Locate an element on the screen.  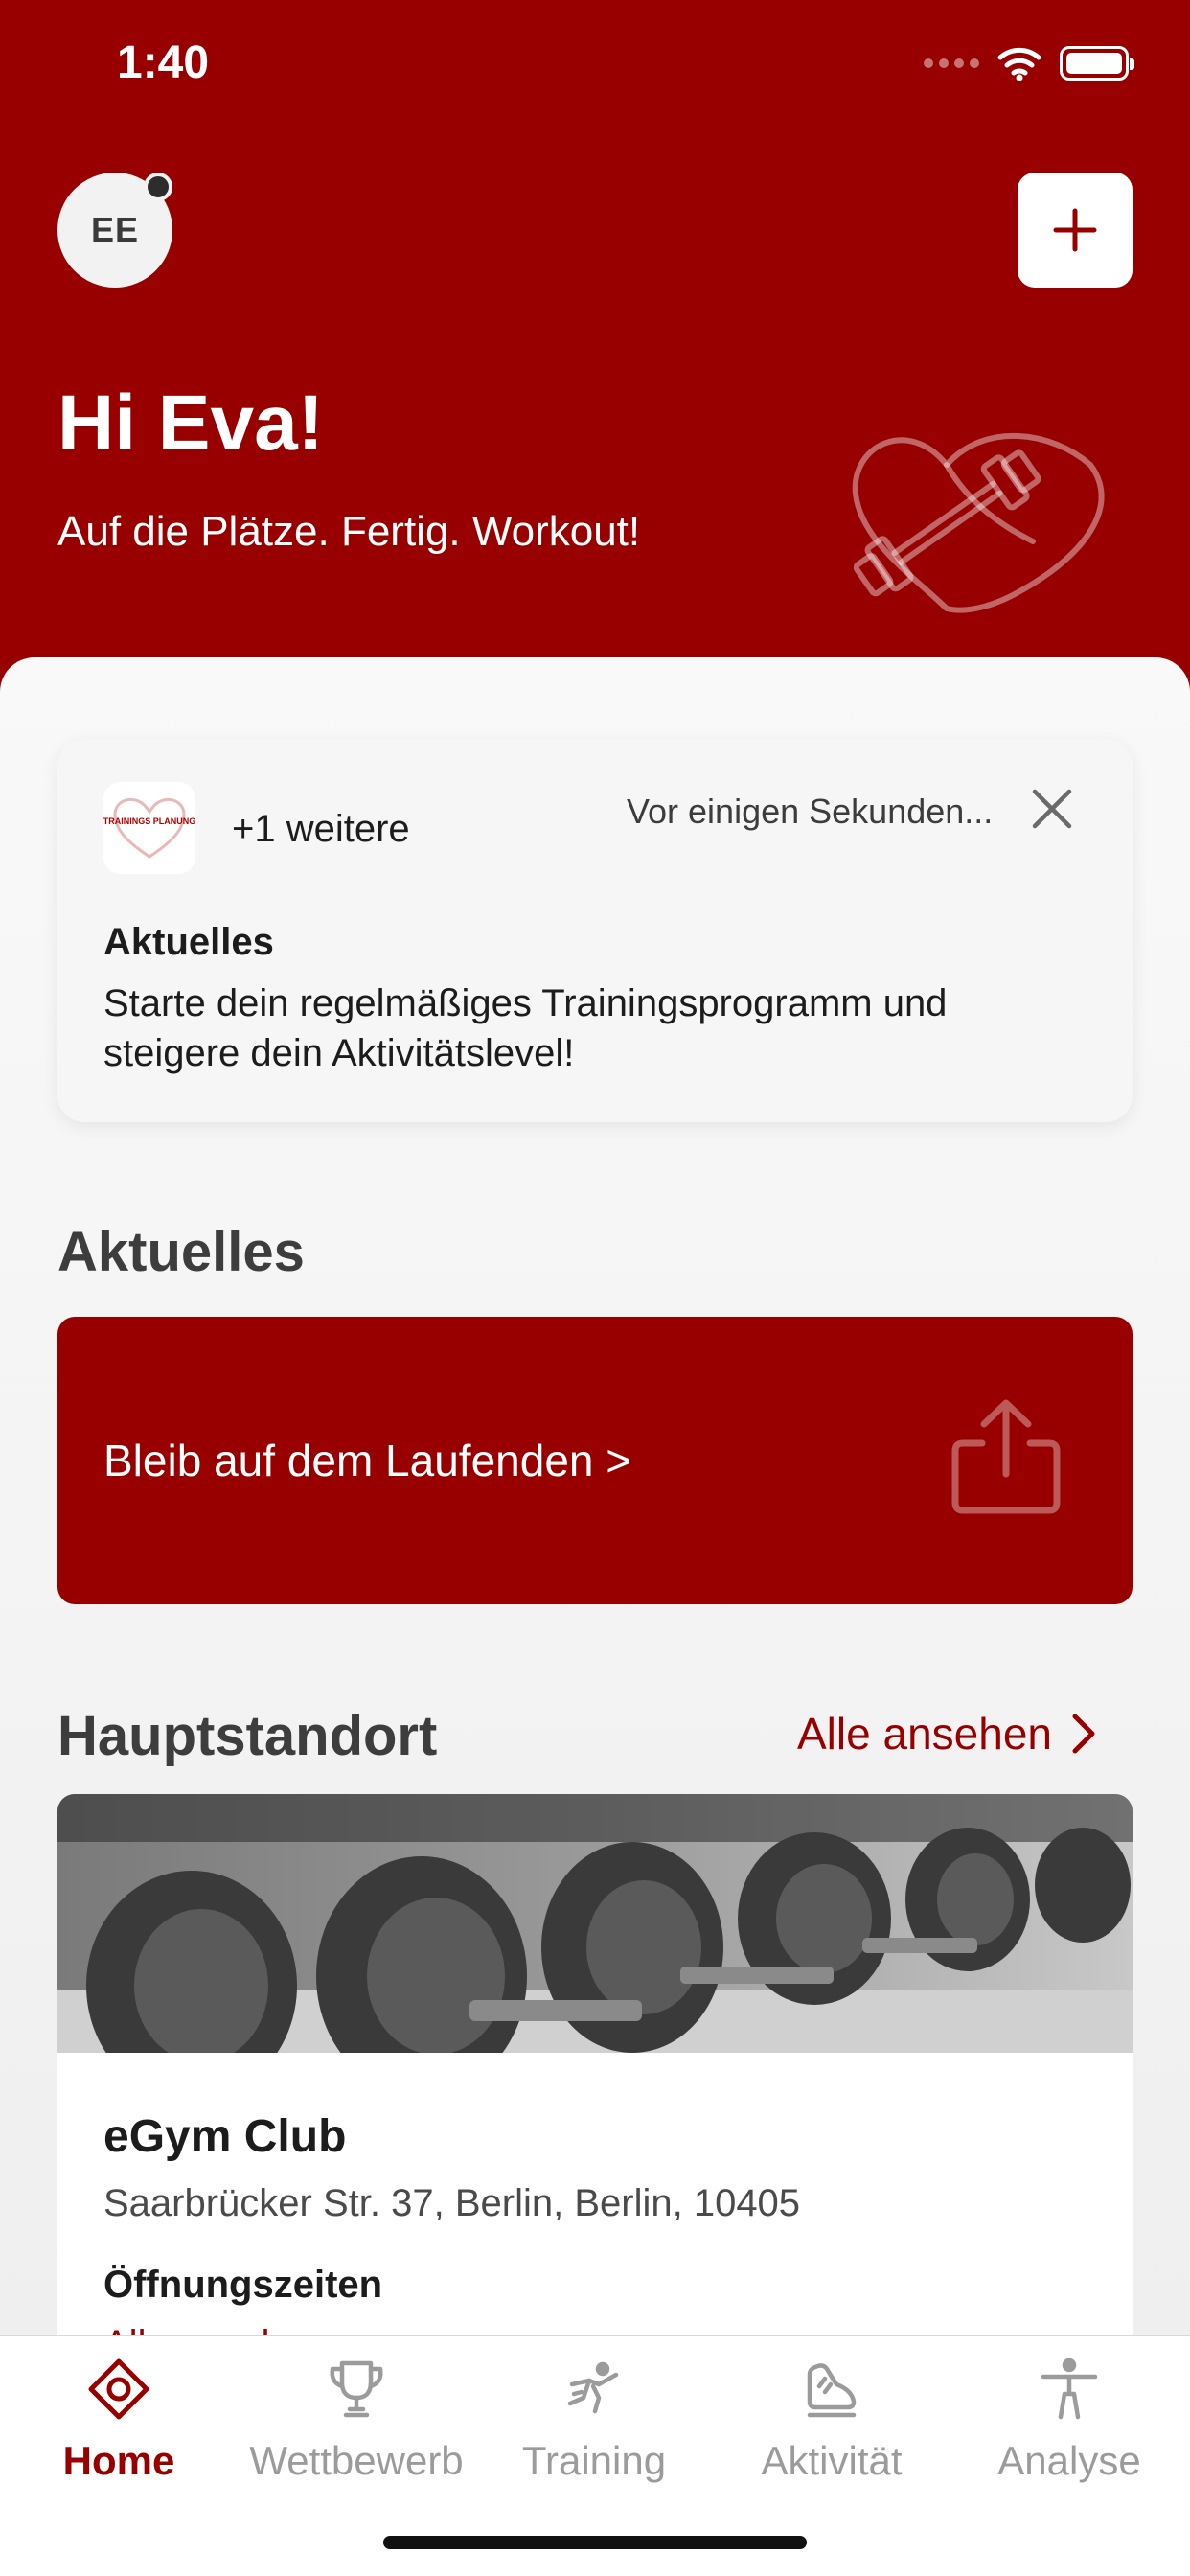
tab-aktivitaet: Aktivität is located at coordinates (832, 2427).